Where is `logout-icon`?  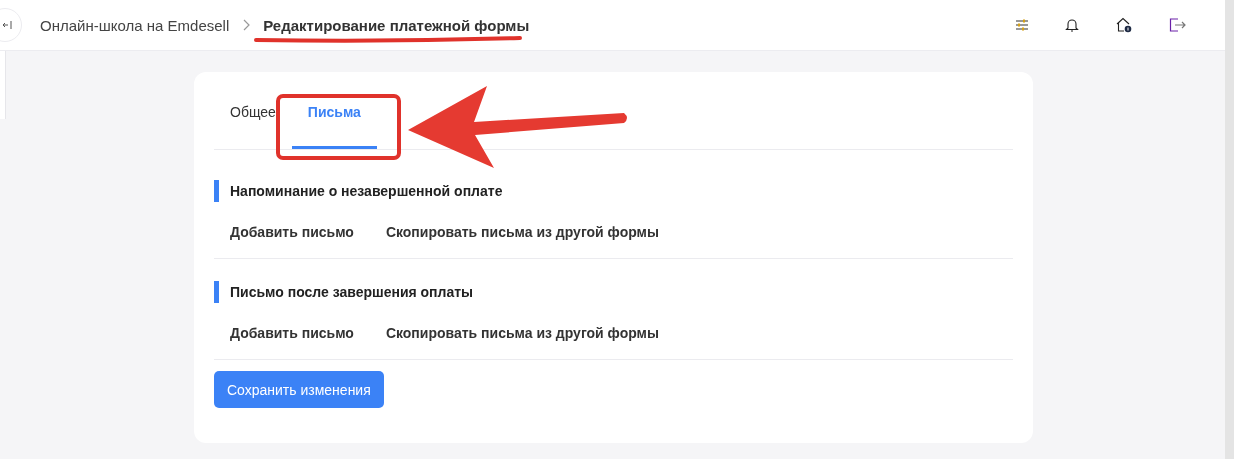 logout-icon is located at coordinates (1178, 25).